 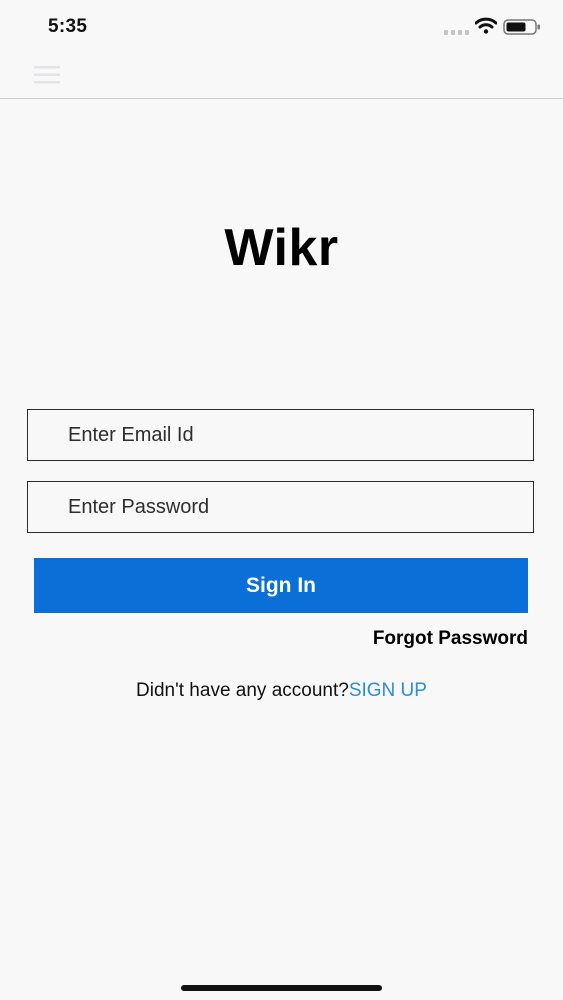 What do you see at coordinates (281, 988) in the screenshot?
I see `home-indicator` at bounding box center [281, 988].